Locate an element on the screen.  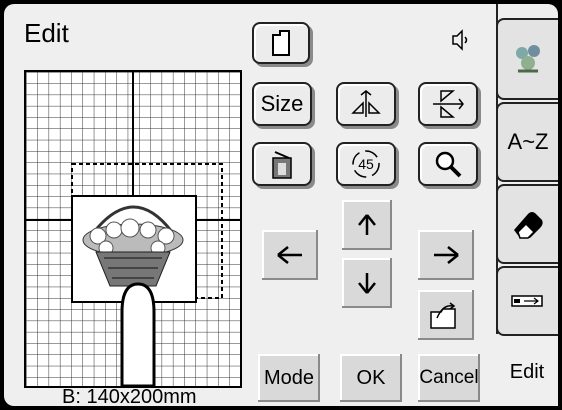
mirror-horizontal-button is located at coordinates (366, 104).